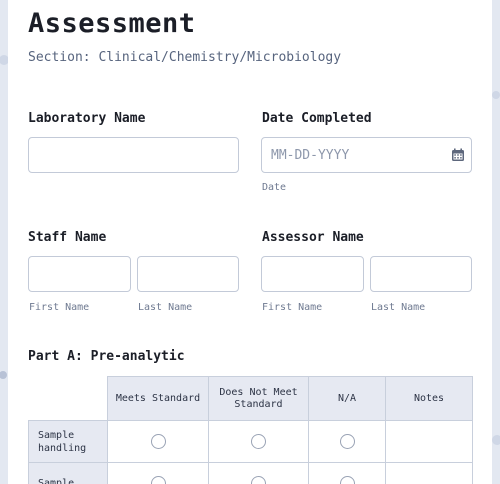 The height and width of the screenshot is (484, 500). I want to click on staff-first-name-sublabel: First Name, so click(59, 307).